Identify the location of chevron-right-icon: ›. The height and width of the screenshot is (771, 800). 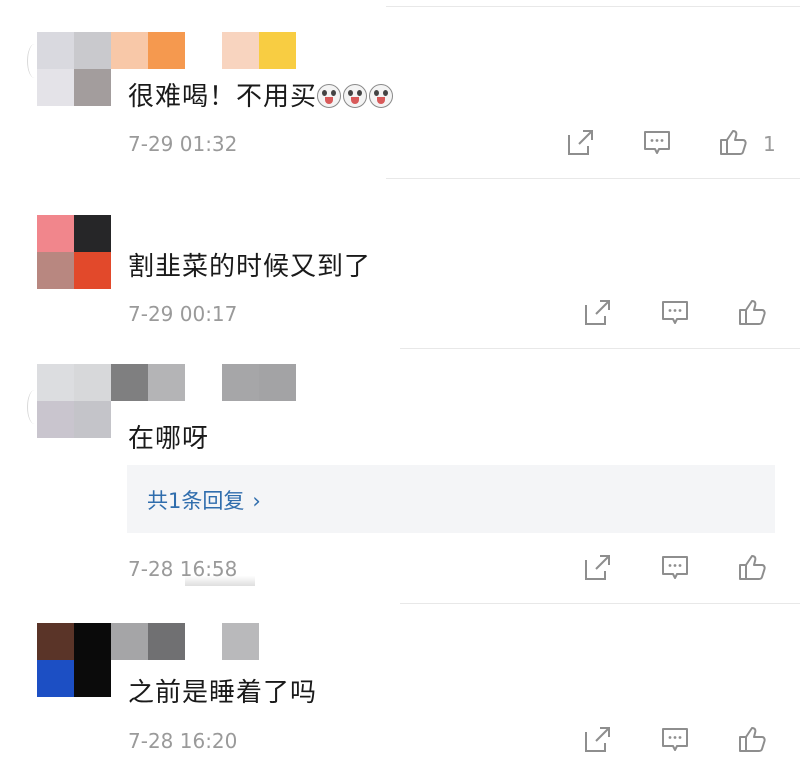
(256, 501).